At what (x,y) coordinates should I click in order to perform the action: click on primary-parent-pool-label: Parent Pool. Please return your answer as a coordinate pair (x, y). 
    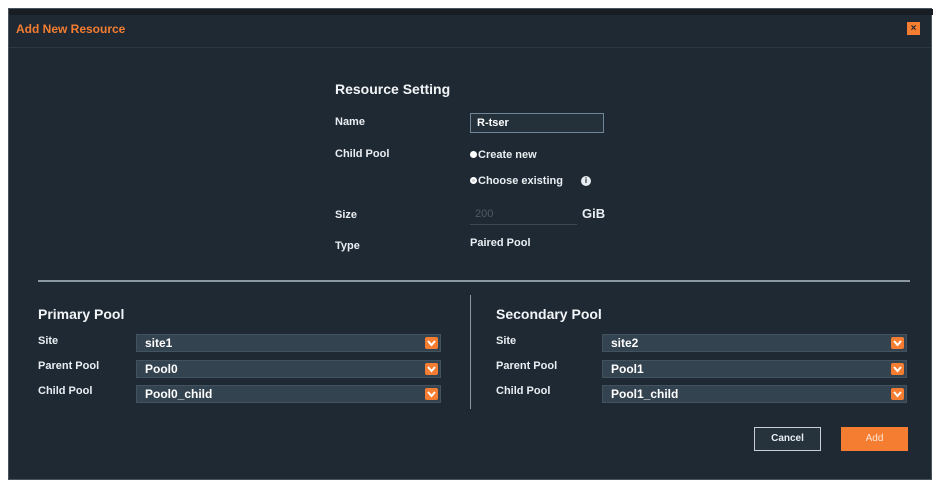
    Looking at the image, I should click on (69, 366).